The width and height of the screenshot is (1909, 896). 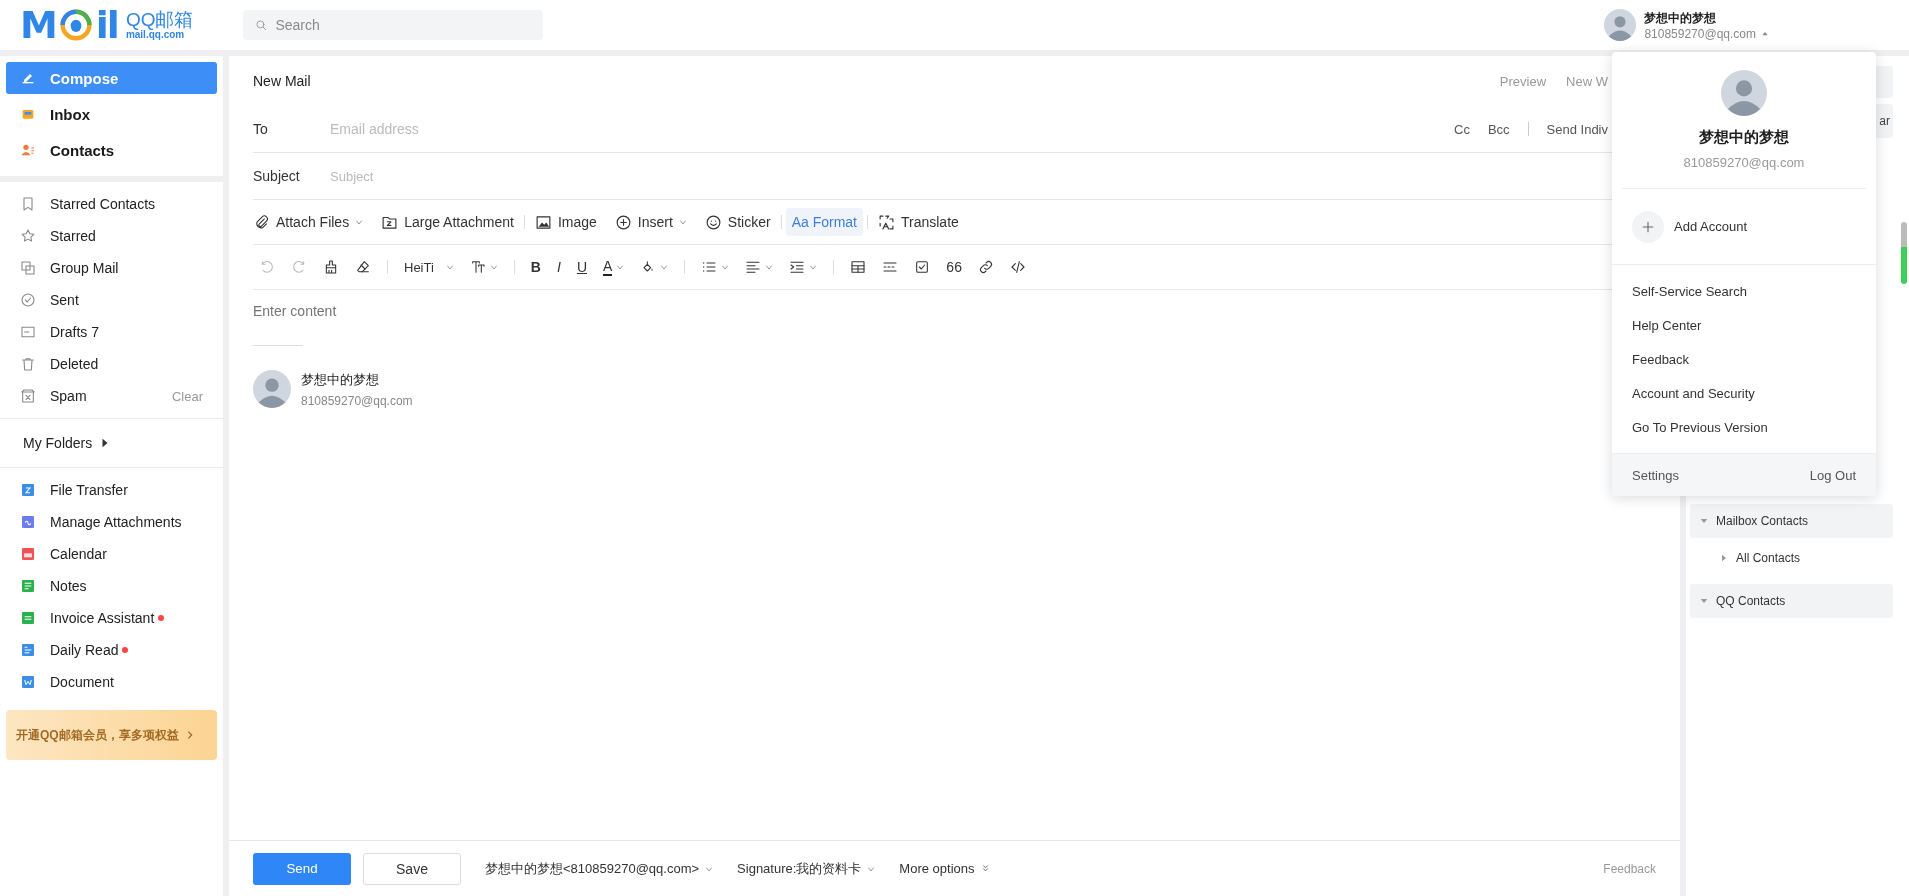 I want to click on tree-item: Mailbox Contacts, so click(x=1791, y=521).